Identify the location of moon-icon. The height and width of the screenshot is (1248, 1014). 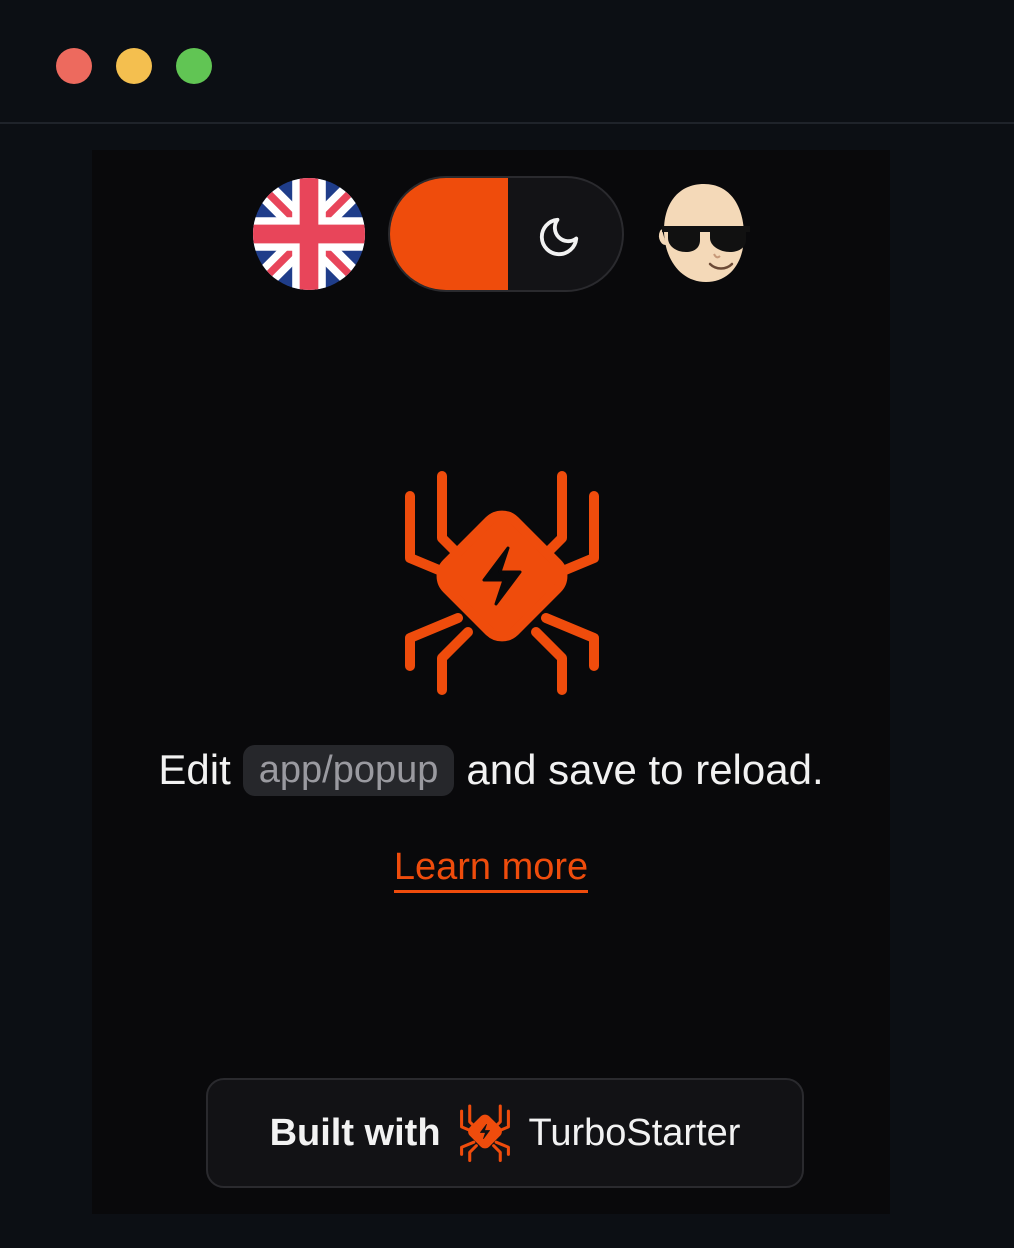
(559, 237).